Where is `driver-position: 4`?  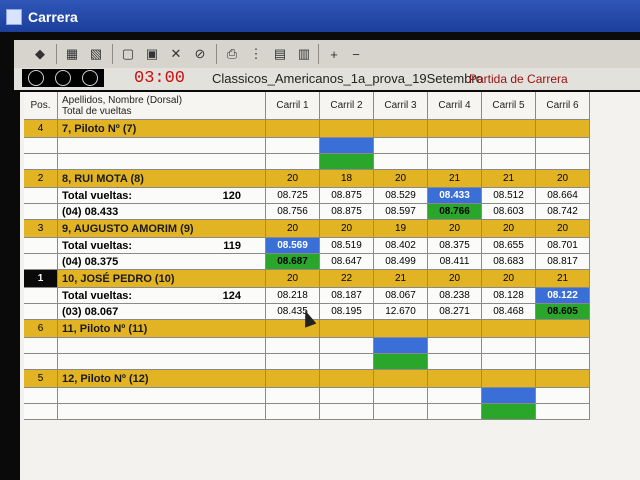 driver-position: 4 is located at coordinates (41, 129).